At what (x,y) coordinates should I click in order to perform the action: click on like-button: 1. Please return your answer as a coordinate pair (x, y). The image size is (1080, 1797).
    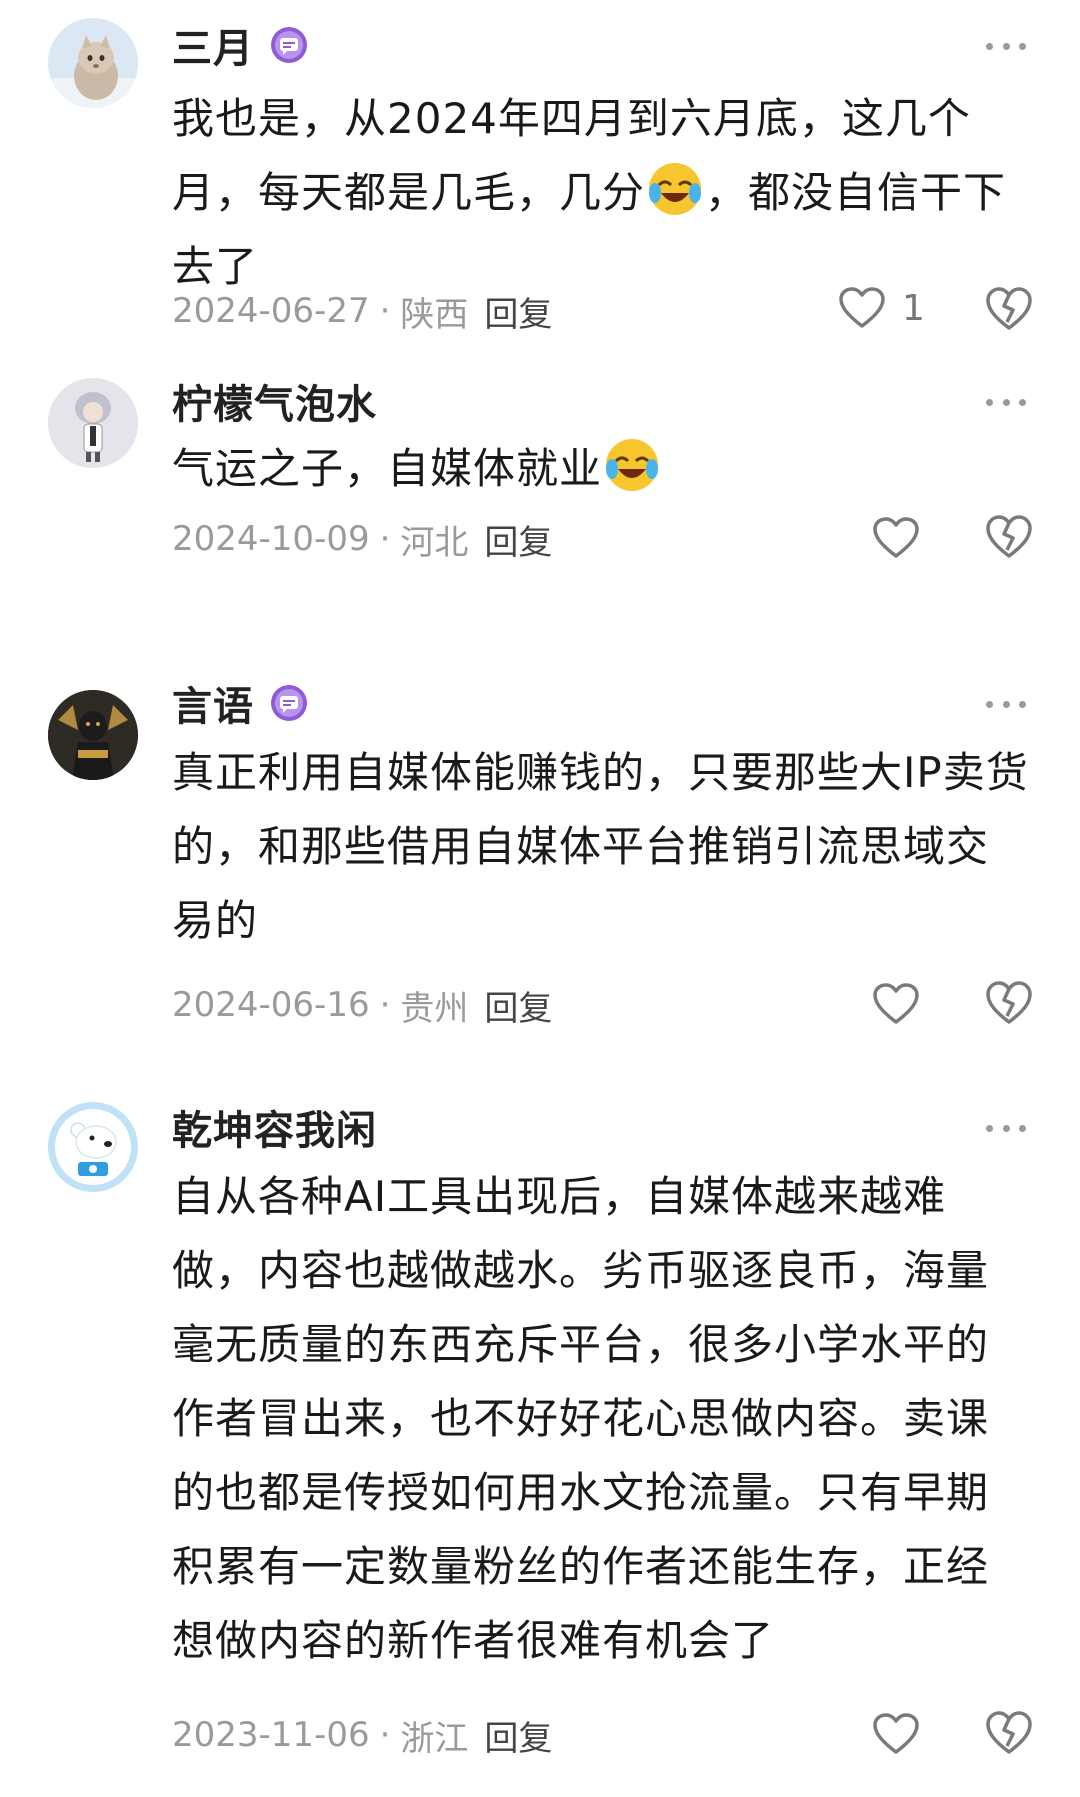
    Looking at the image, I should click on (881, 308).